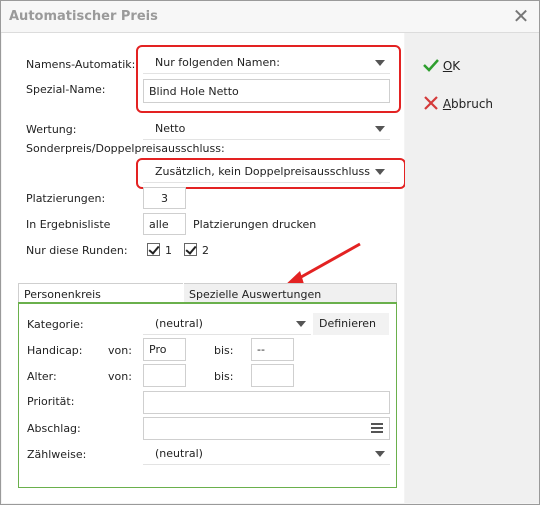 The image size is (540, 505). Describe the element at coordinates (68, 224) in the screenshot. I see `ergebnisliste-label: In Ergebnisliste` at that location.